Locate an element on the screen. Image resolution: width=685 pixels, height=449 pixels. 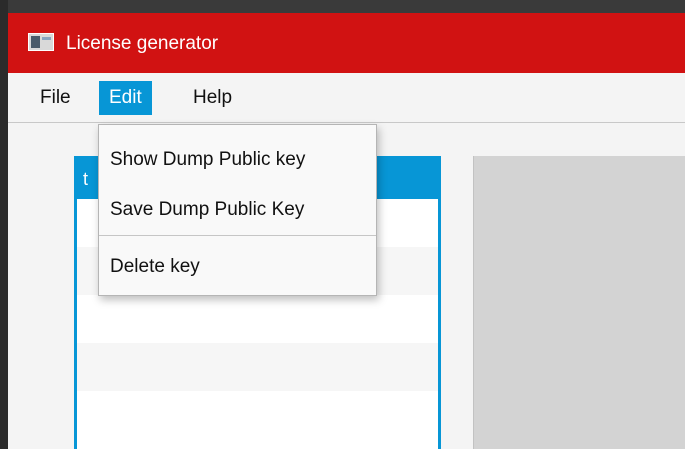
window-title: License generator is located at coordinates (142, 43).